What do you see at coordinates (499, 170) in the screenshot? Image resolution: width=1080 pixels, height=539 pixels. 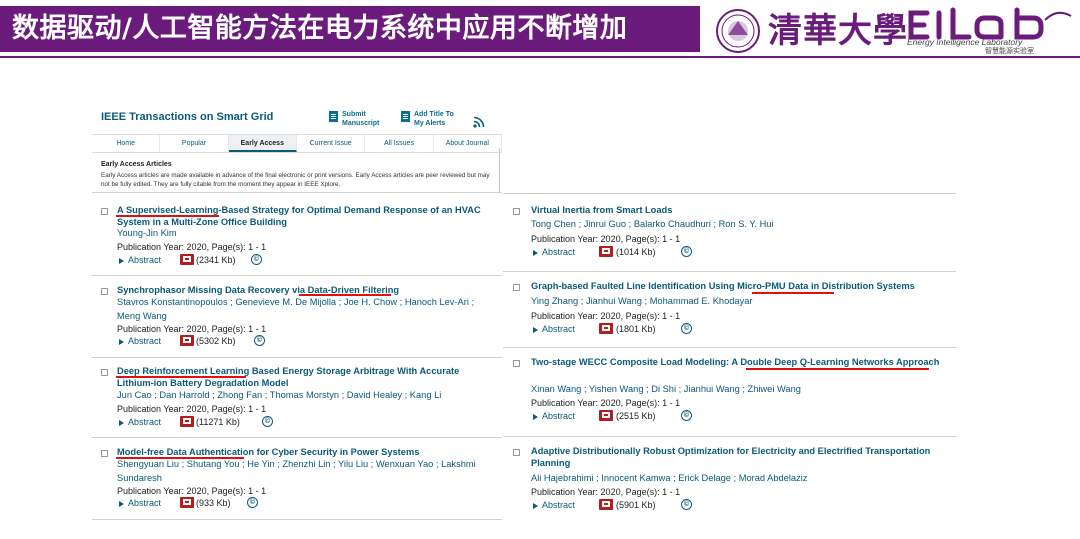 I see `column-divider` at bounding box center [499, 170].